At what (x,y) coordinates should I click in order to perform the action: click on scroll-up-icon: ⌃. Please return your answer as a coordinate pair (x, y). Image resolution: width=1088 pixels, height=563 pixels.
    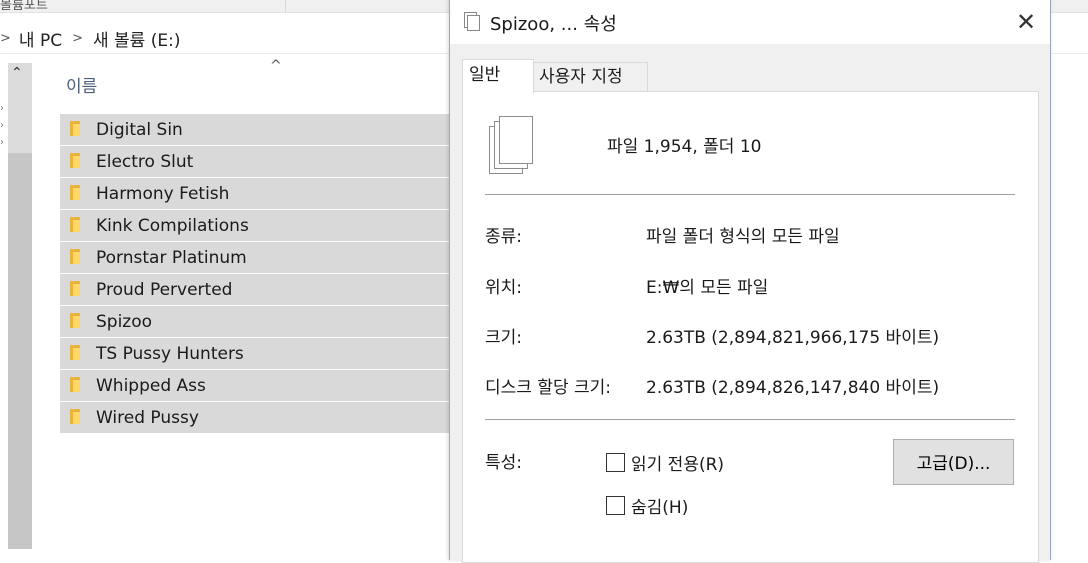
    Looking at the image, I should click on (17, 73).